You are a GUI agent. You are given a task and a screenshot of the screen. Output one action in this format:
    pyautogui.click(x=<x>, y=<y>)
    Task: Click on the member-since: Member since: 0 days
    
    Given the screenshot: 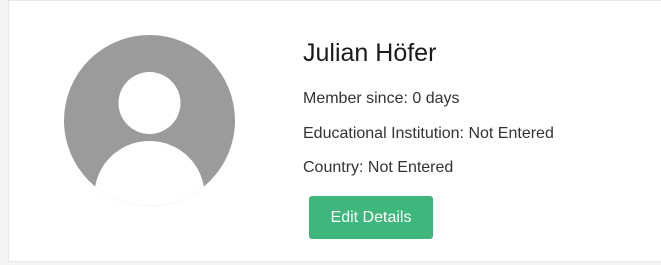 What is the action you would take?
    pyautogui.click(x=381, y=99)
    